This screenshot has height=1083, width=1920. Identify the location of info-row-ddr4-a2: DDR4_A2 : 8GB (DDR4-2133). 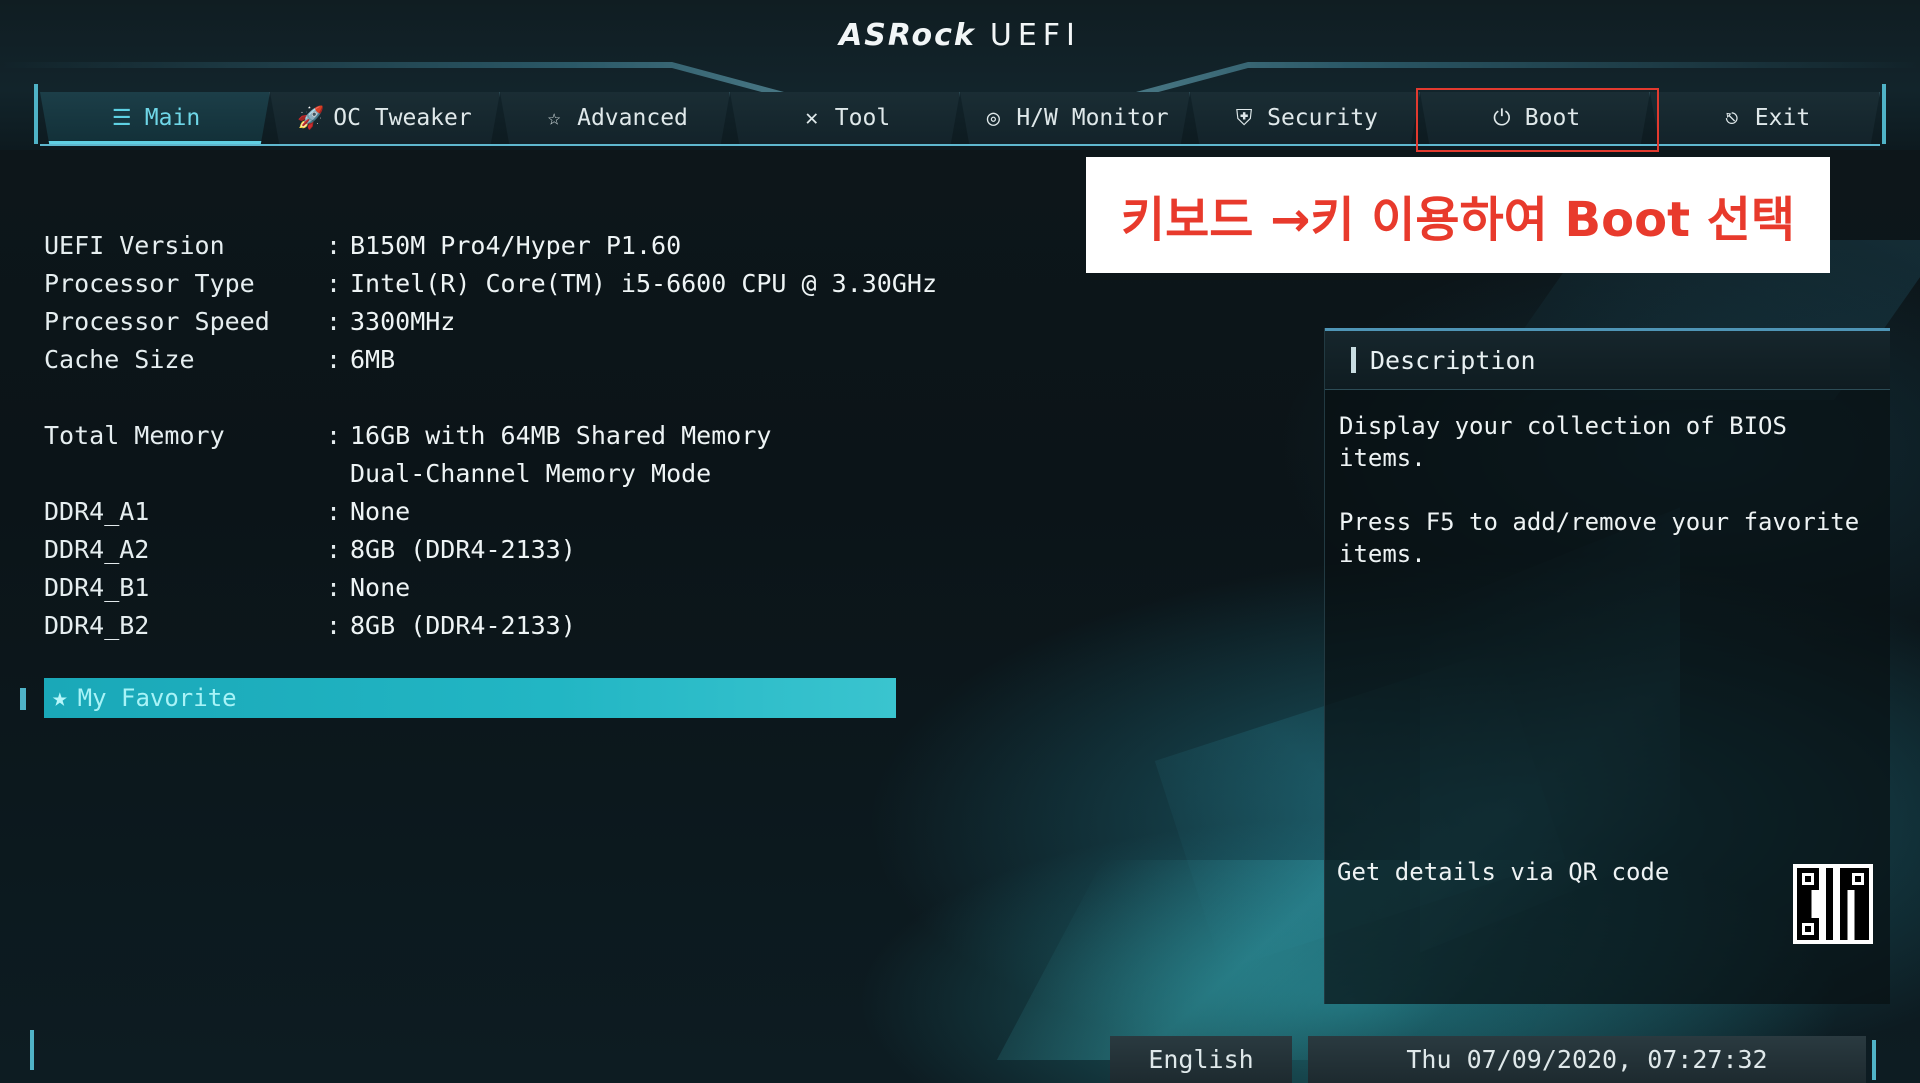
(494, 549).